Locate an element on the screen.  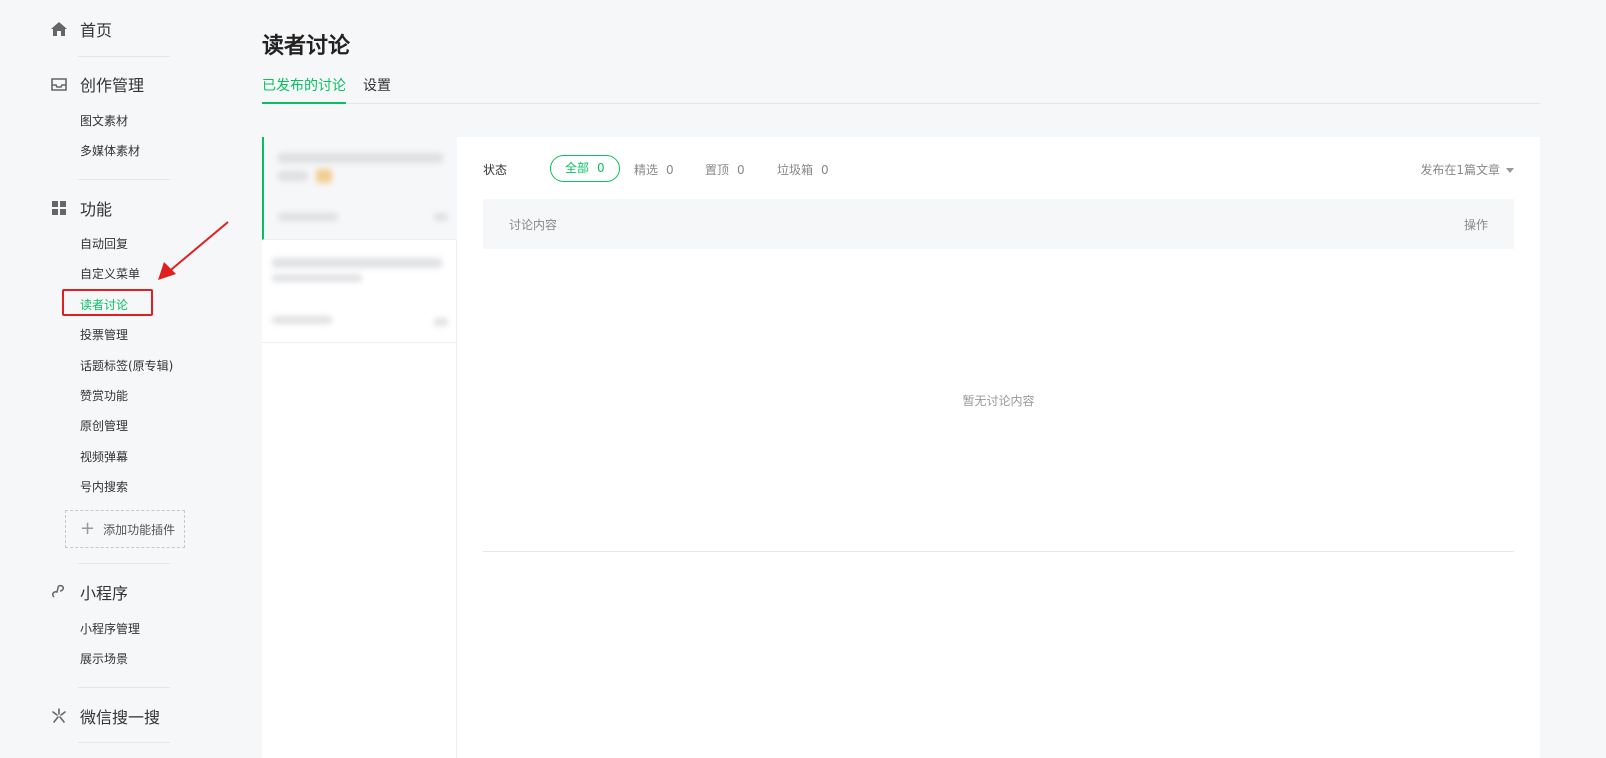
article-scope-dropdown: 发布在1篇文章 is located at coordinates (1467, 169).